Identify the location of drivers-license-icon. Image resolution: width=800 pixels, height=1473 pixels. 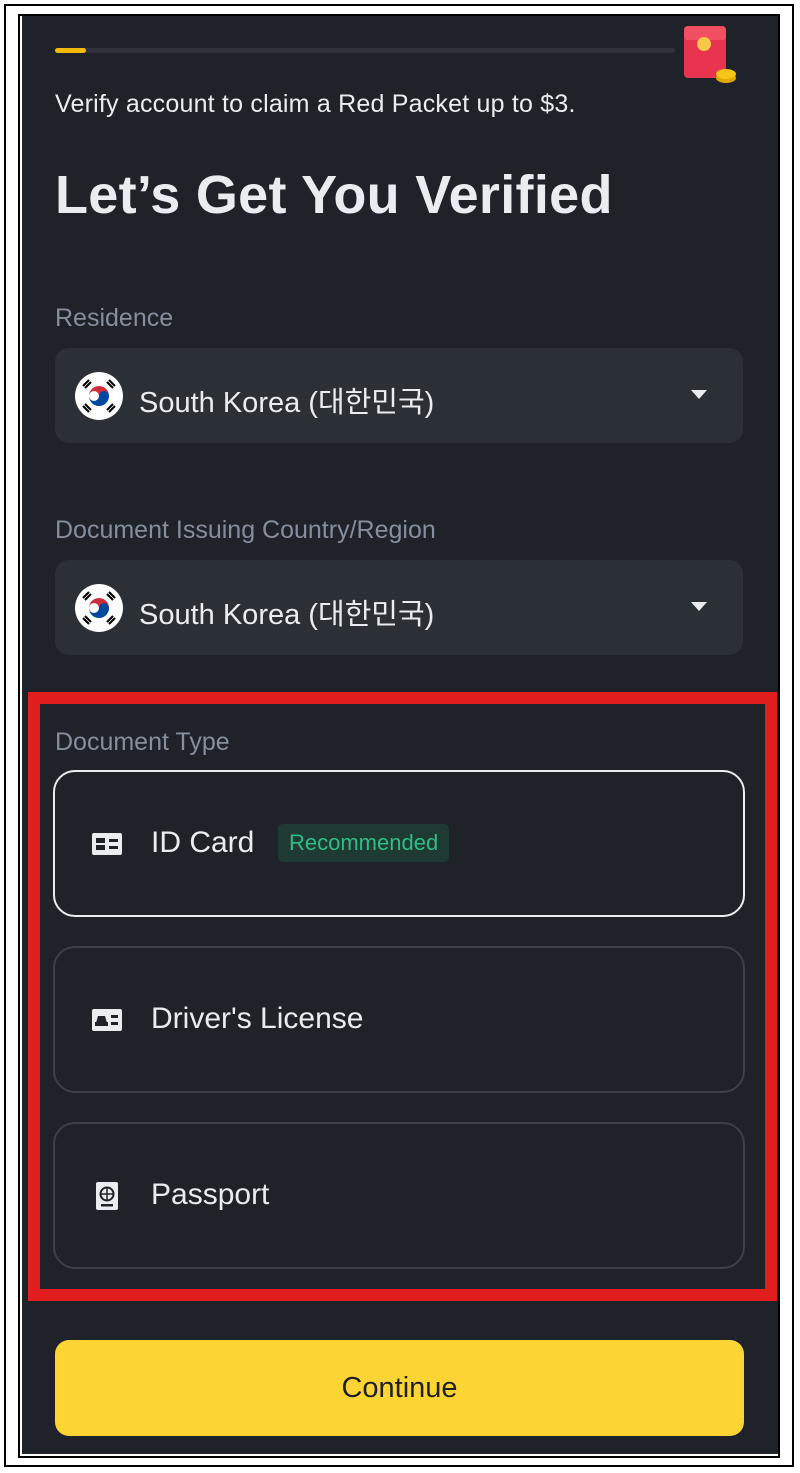
(107, 1020).